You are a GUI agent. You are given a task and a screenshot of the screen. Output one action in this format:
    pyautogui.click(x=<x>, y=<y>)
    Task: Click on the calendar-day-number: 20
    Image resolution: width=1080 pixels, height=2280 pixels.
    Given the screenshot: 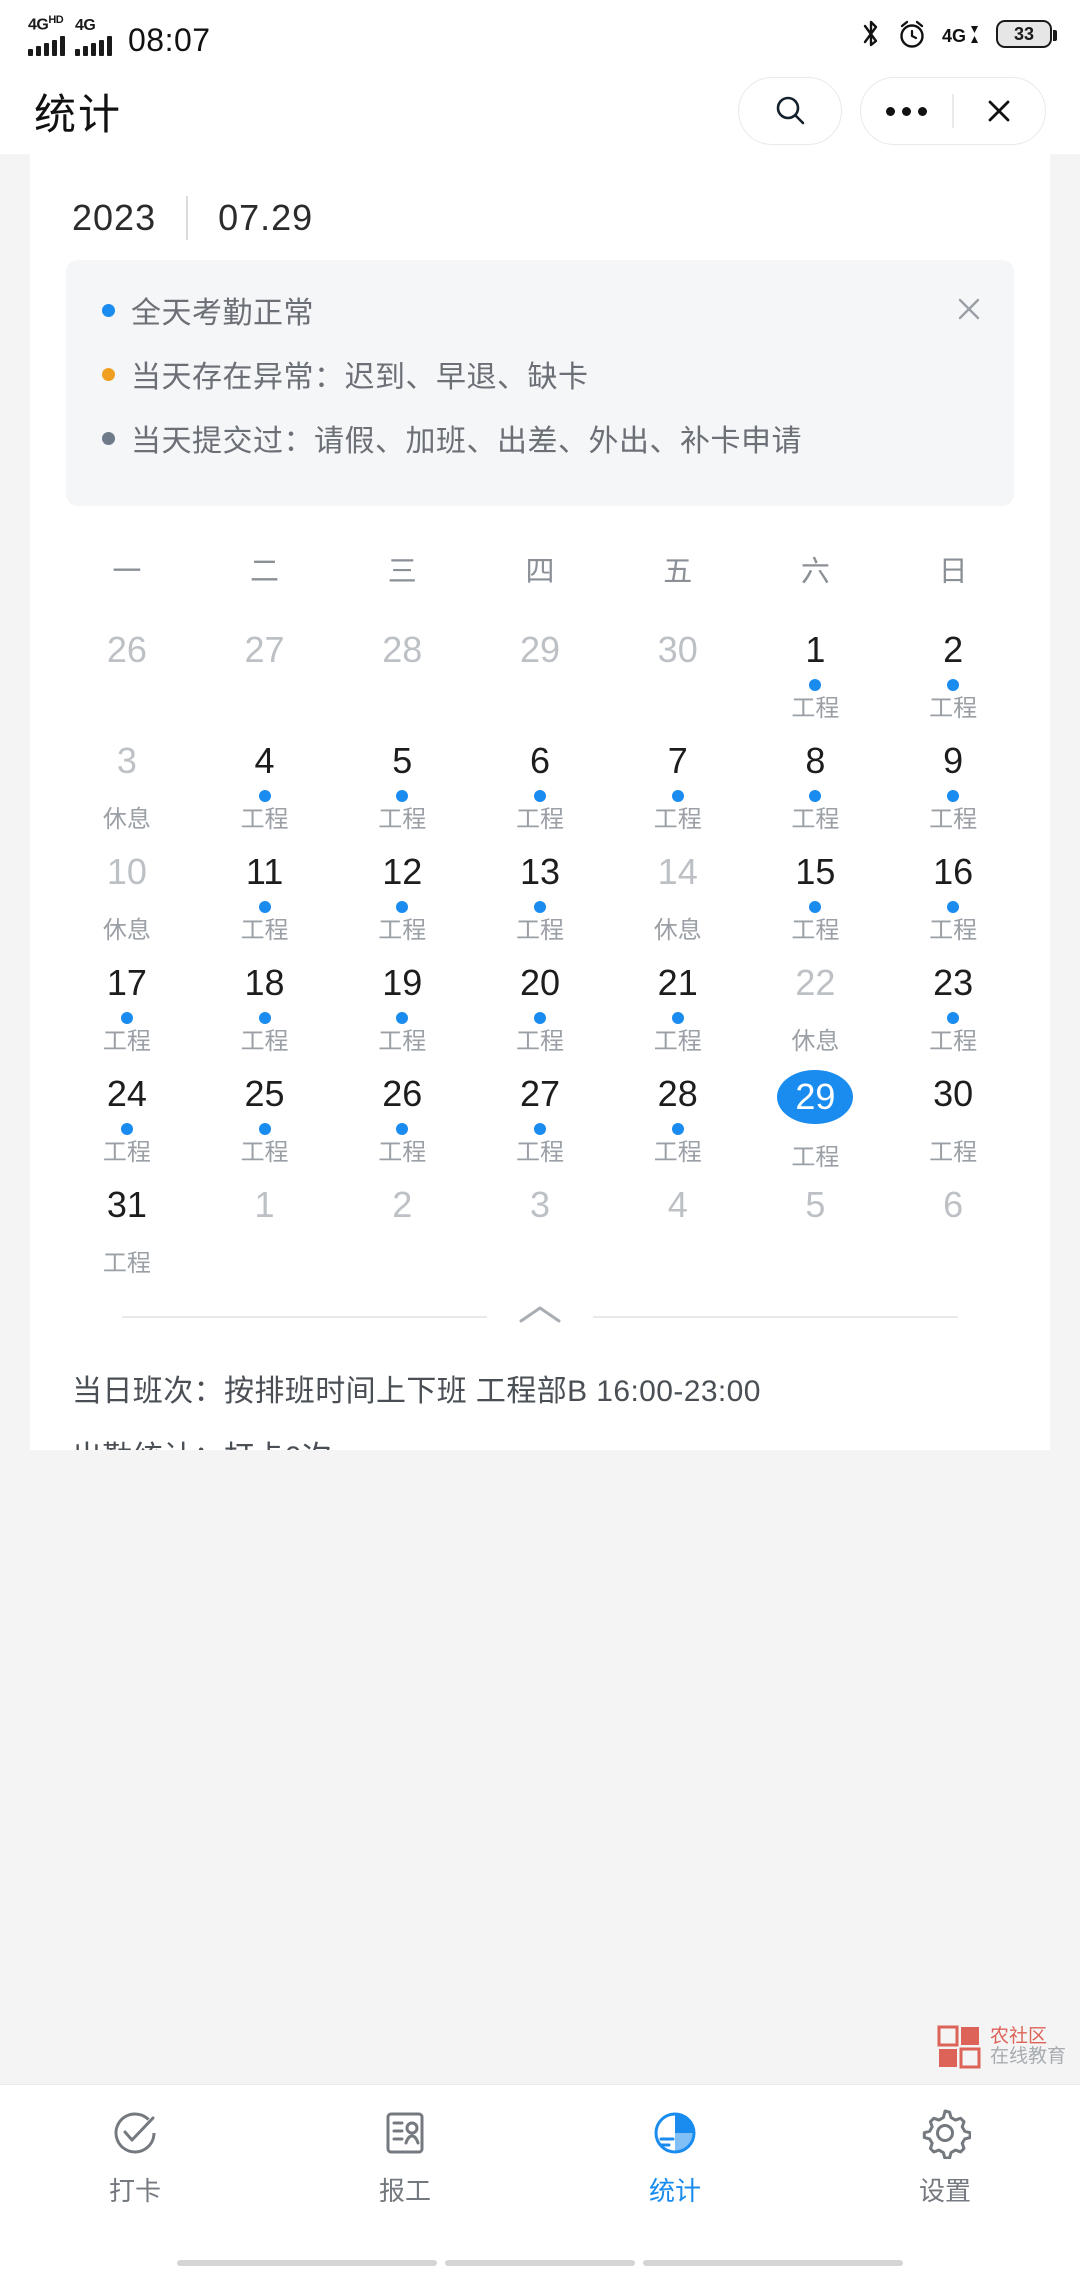 What is the action you would take?
    pyautogui.click(x=540, y=982)
    